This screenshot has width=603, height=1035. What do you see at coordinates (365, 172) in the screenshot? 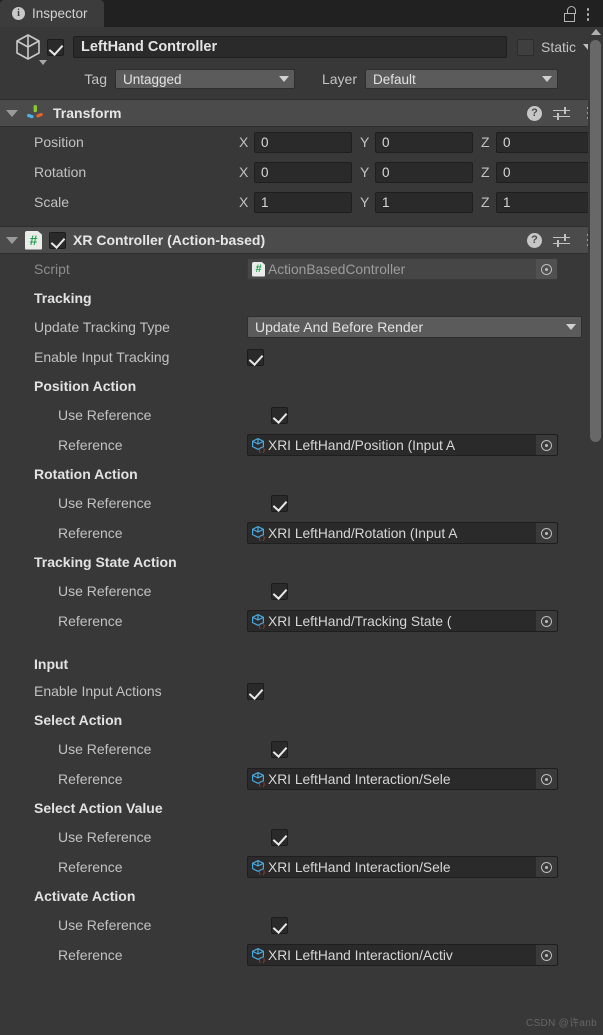
I see `rotation-y-axis-label: Y` at bounding box center [365, 172].